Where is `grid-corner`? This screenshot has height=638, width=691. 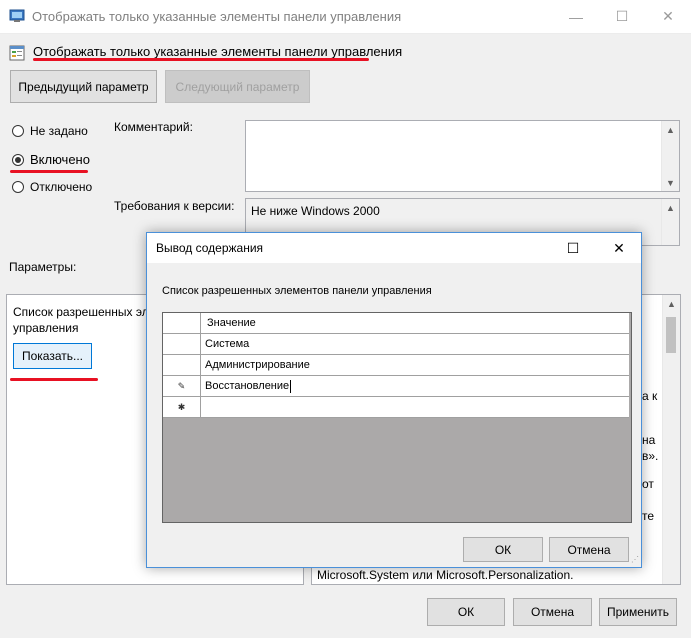 grid-corner is located at coordinates (182, 323).